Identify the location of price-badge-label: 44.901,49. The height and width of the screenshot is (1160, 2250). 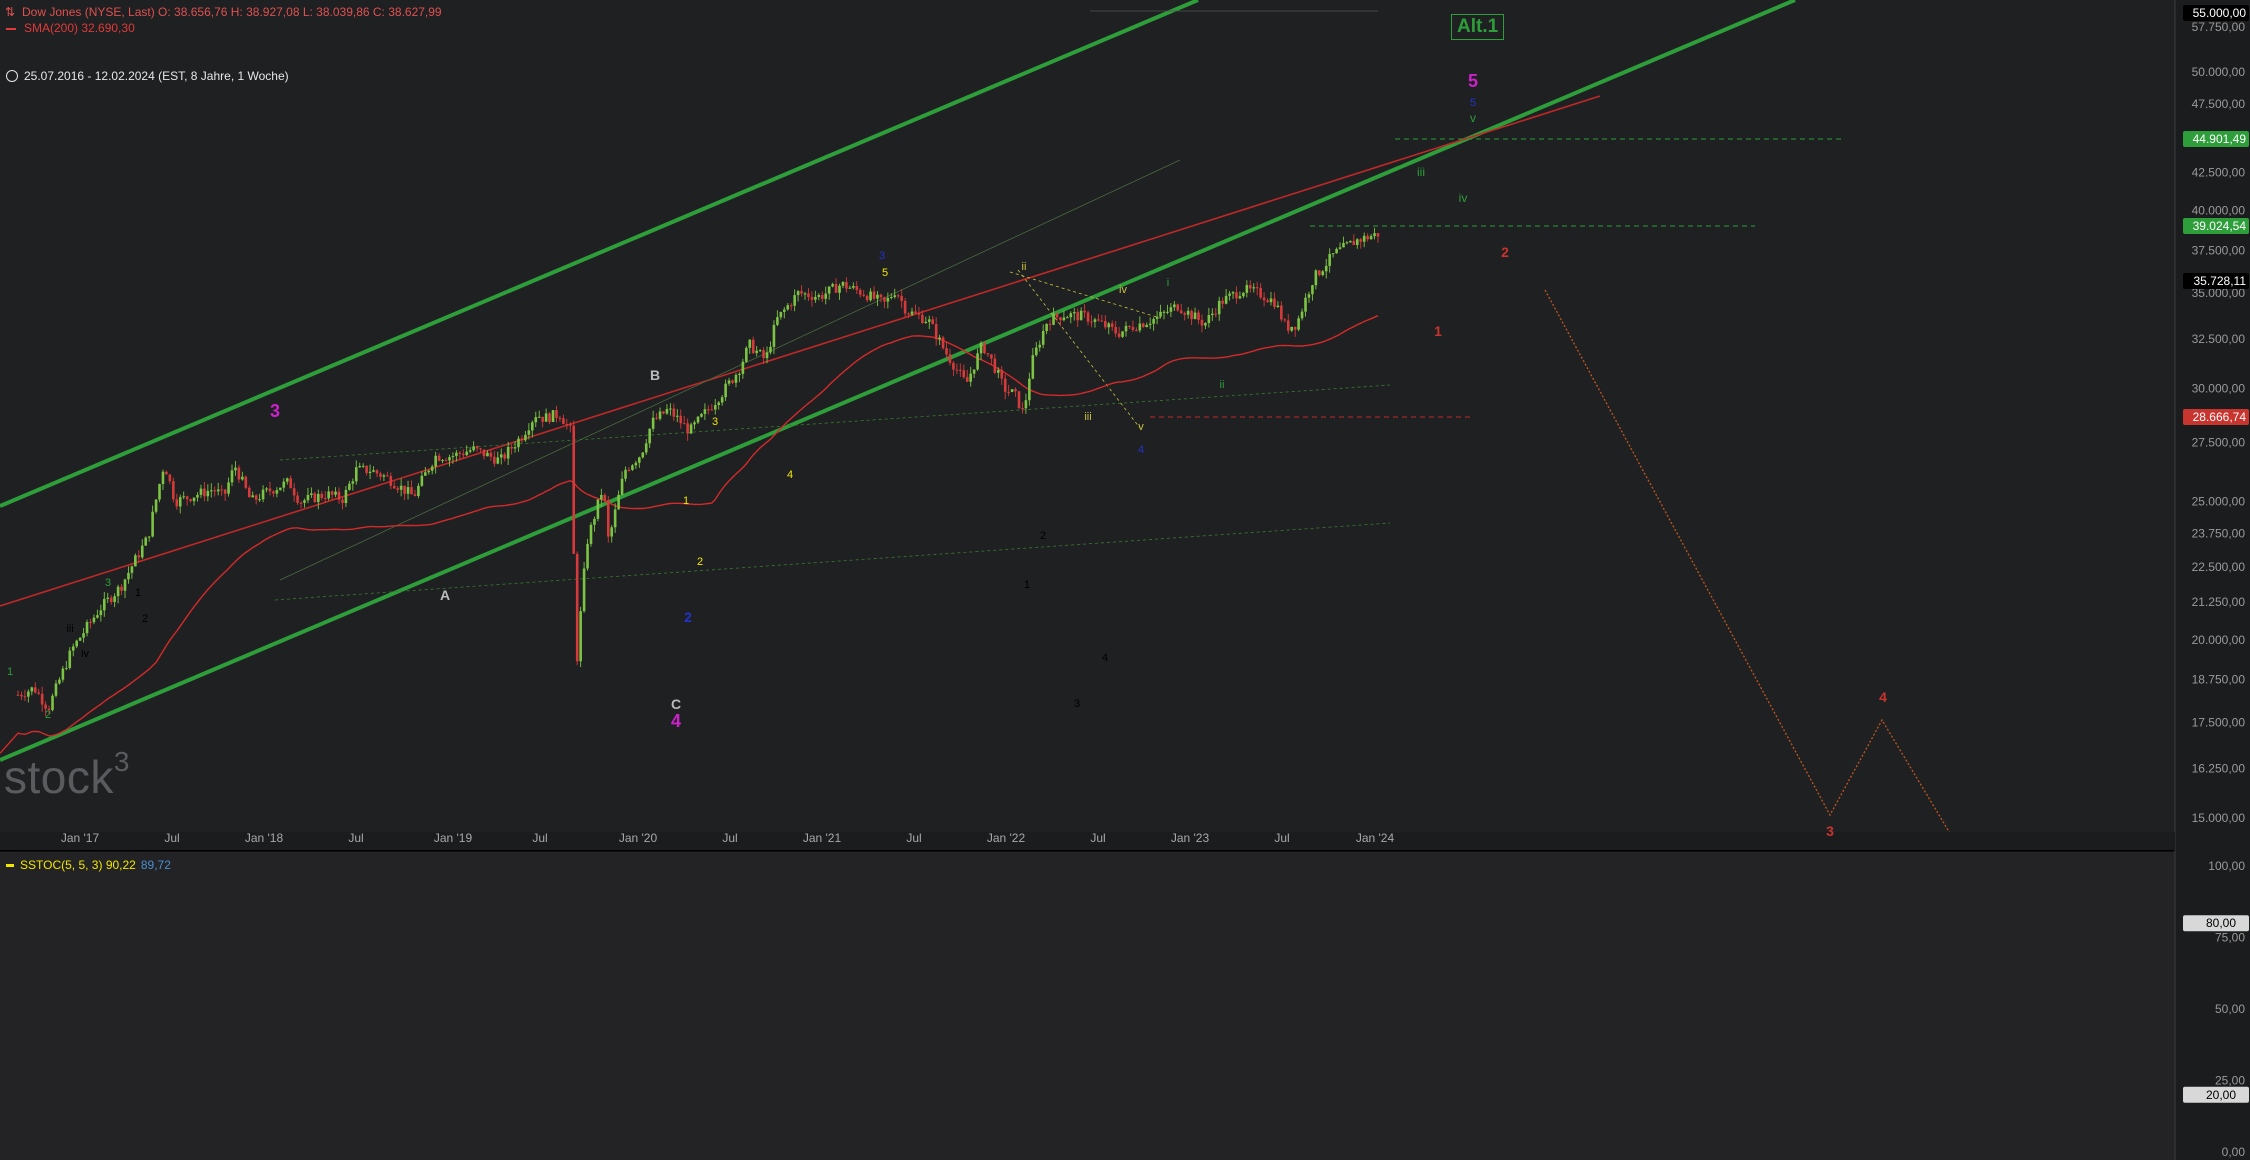
(2220, 139).